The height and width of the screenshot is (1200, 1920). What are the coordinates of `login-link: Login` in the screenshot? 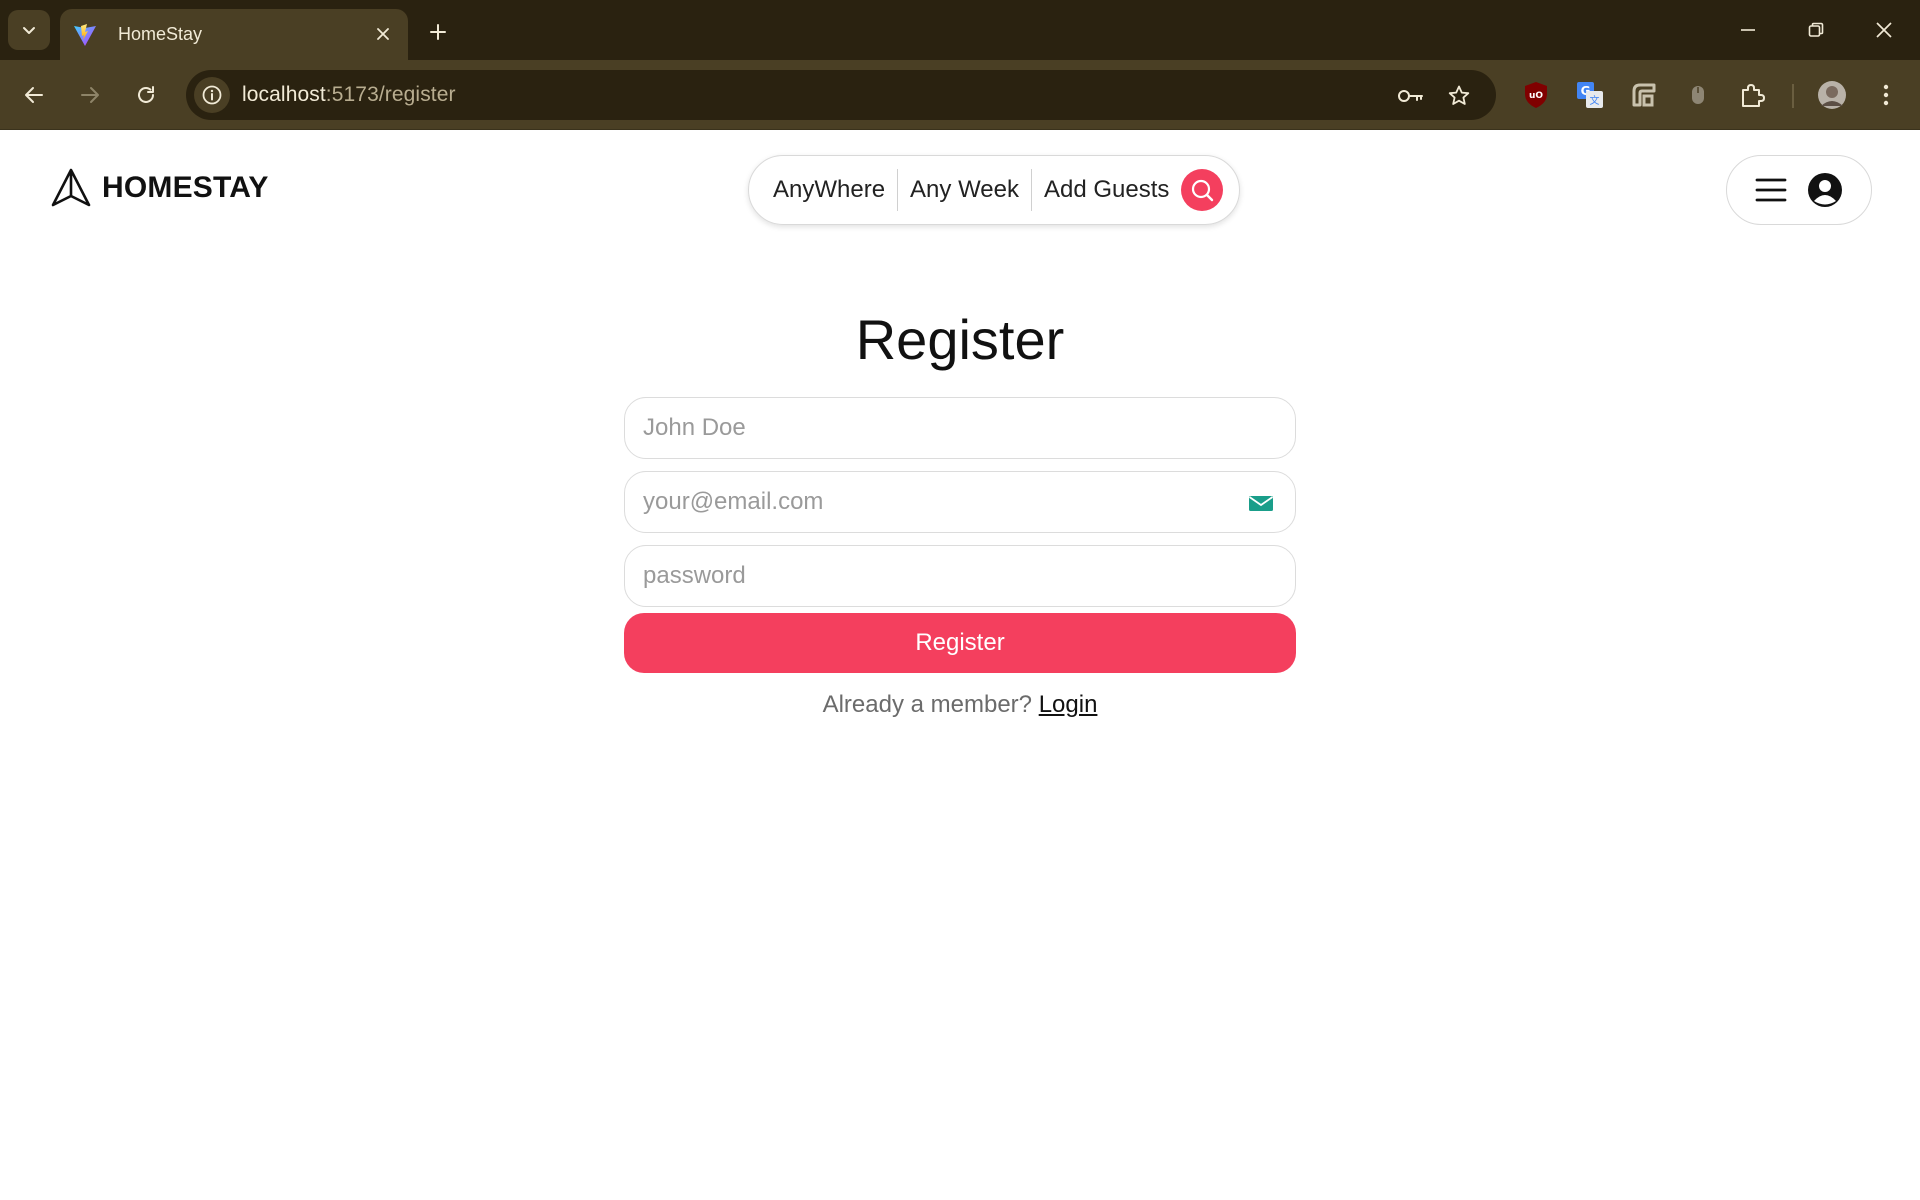 It's located at (1068, 704).